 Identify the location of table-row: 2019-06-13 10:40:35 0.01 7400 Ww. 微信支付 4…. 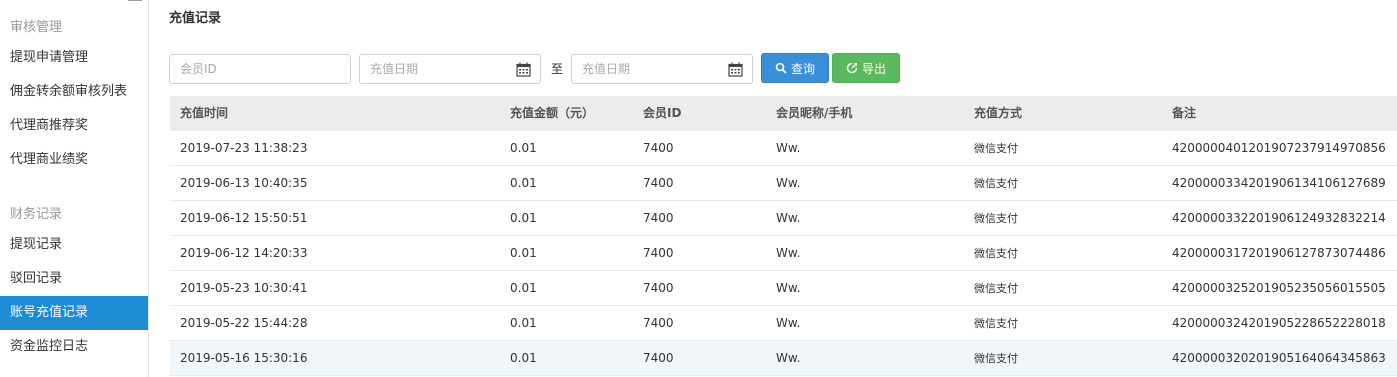
(783, 183).